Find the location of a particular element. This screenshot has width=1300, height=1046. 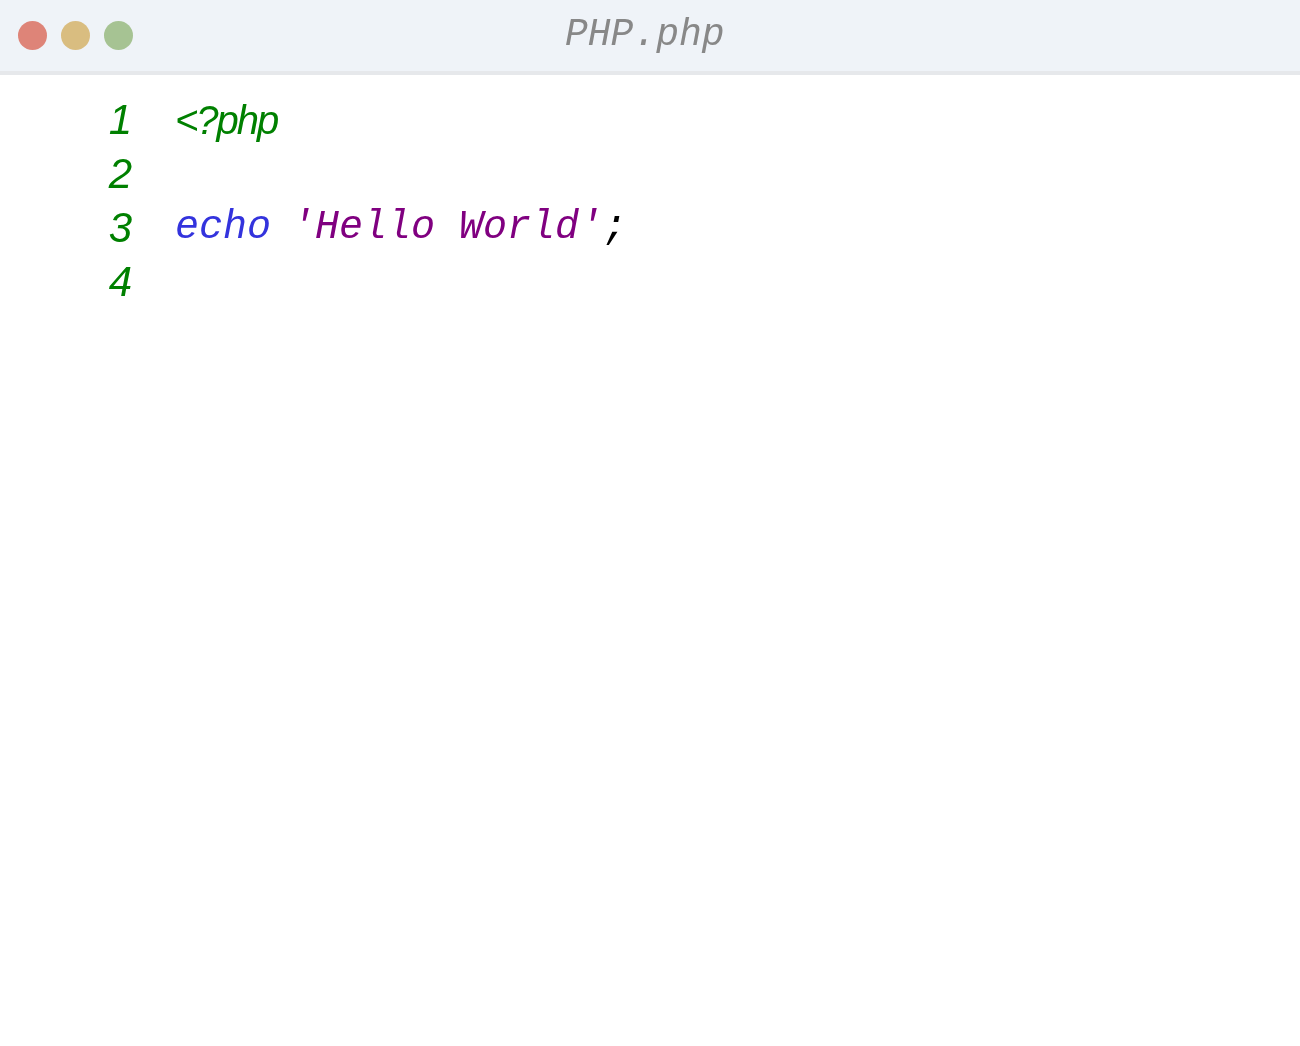

code-token: 'Hello World' is located at coordinates (447, 228).